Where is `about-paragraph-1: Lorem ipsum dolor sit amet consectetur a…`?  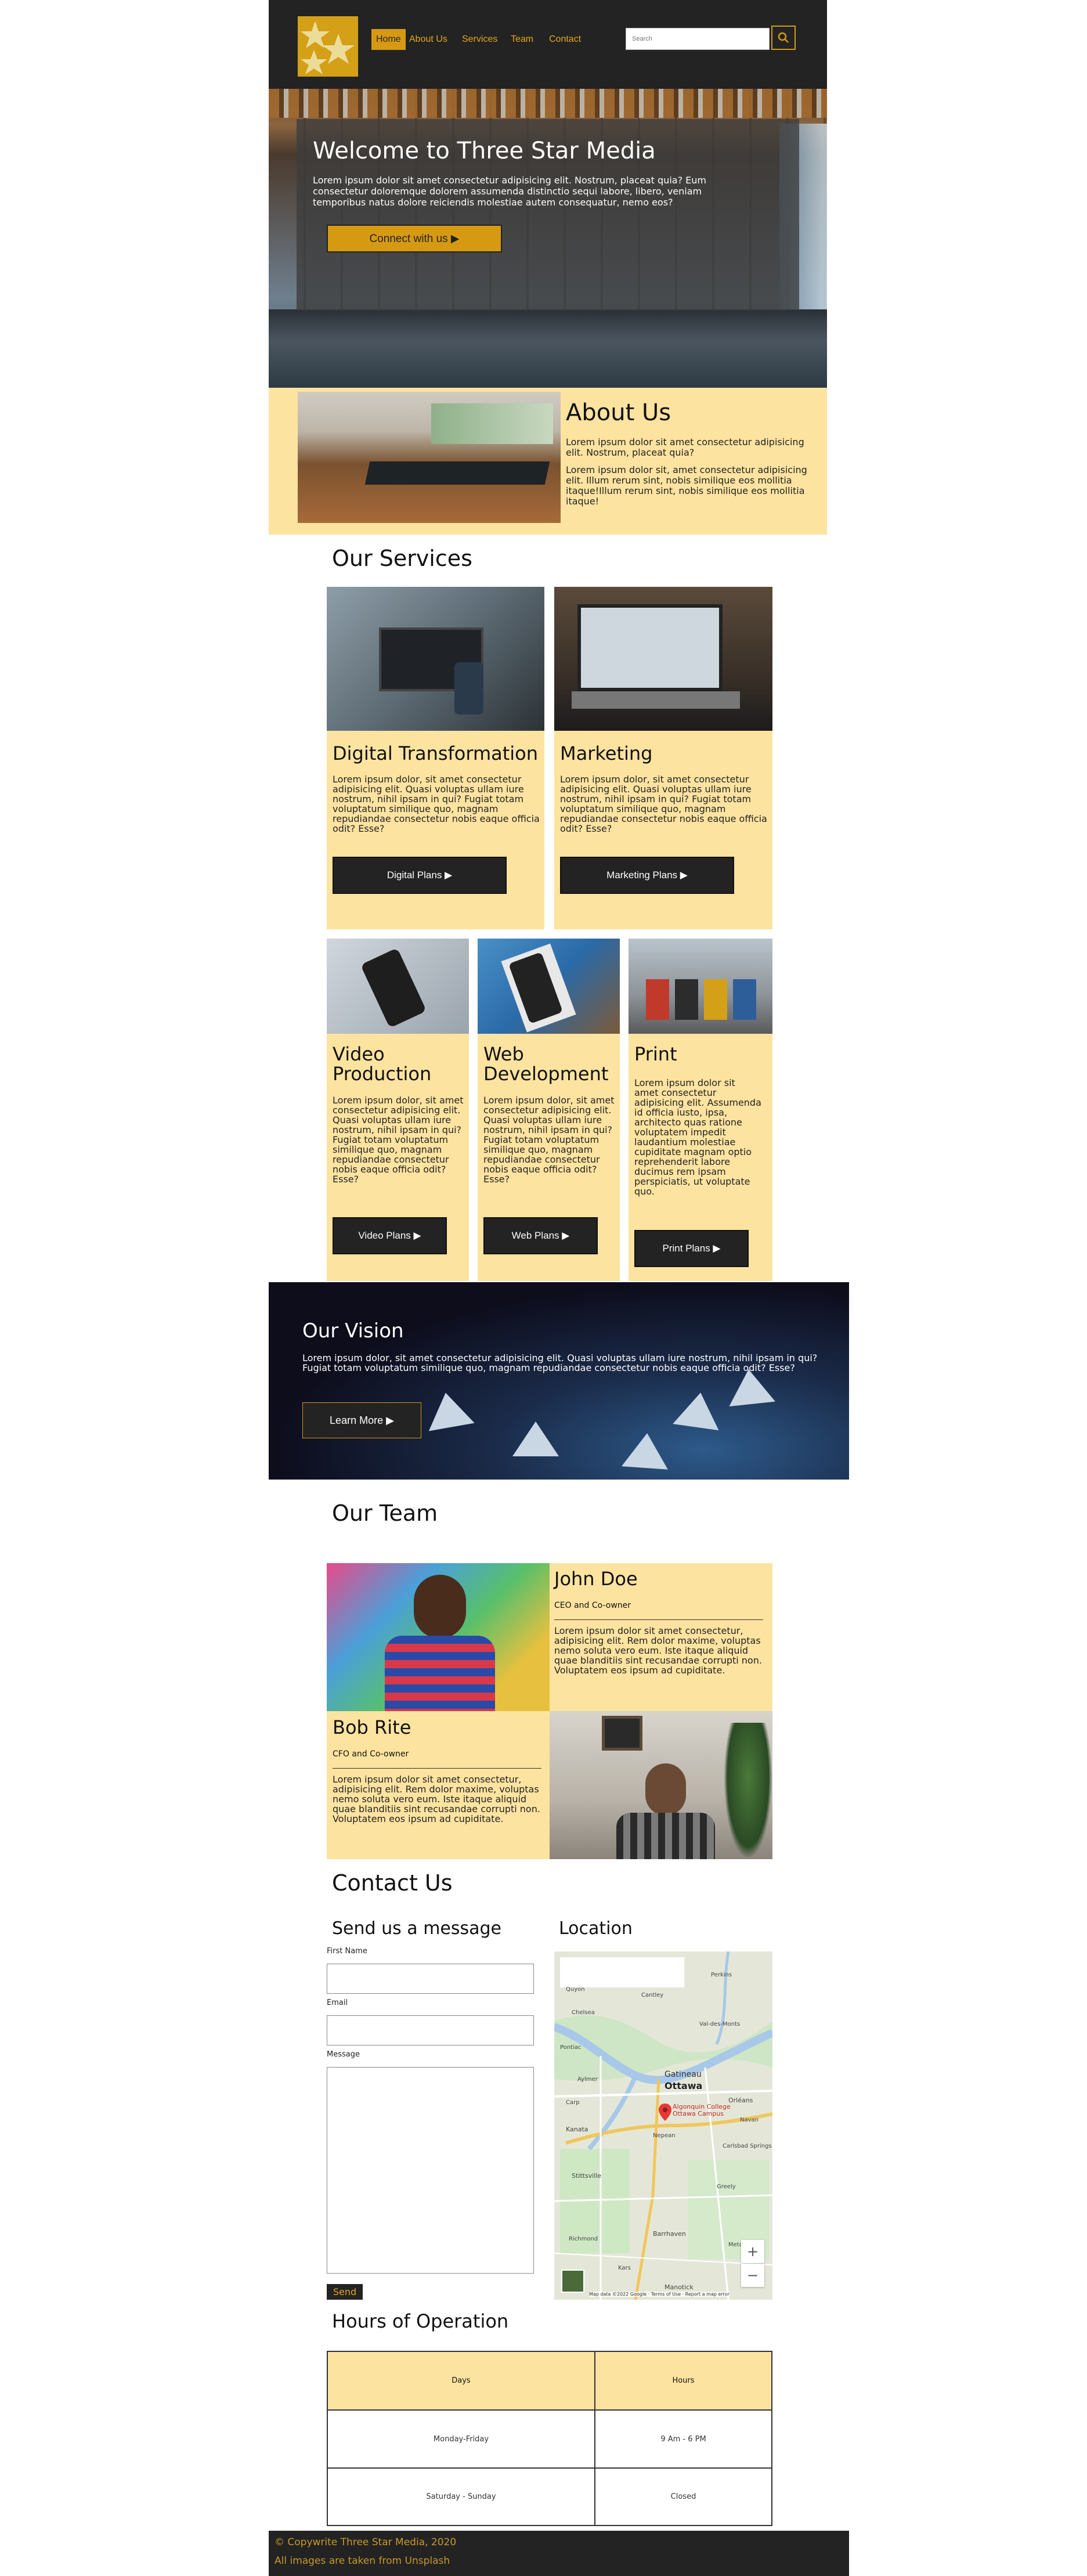
about-paragraph-1: Lorem ipsum dolor sit amet consectetur a… is located at coordinates (685, 447).